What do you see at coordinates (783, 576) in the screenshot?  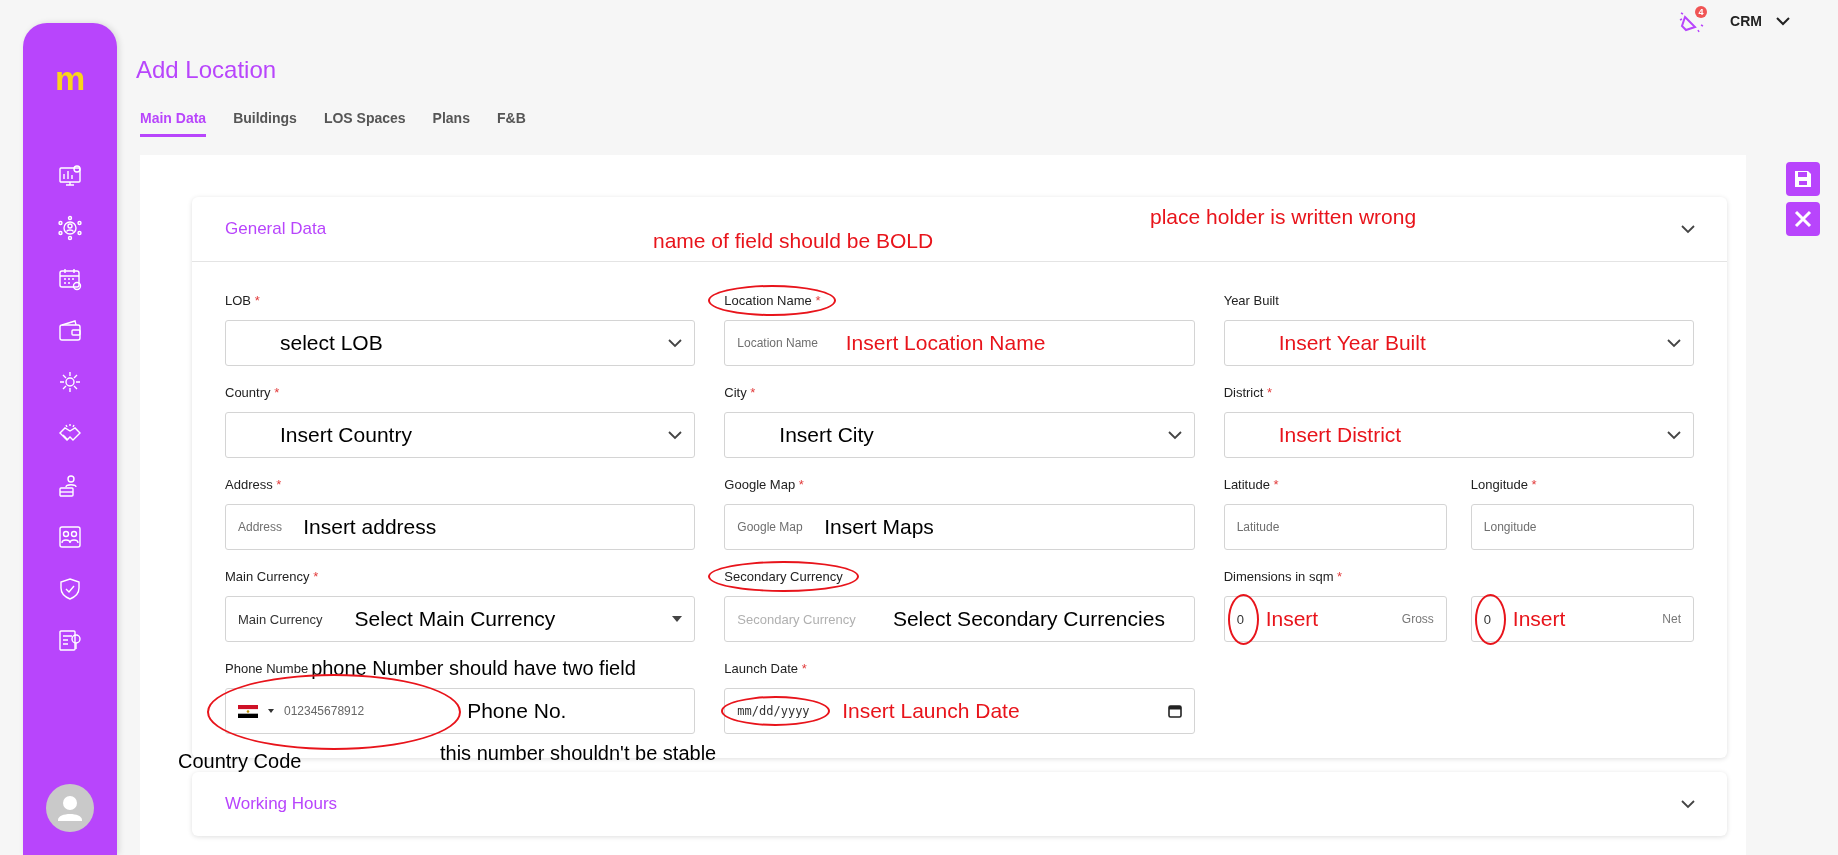 I see `field-label: Secondary Currency` at bounding box center [783, 576].